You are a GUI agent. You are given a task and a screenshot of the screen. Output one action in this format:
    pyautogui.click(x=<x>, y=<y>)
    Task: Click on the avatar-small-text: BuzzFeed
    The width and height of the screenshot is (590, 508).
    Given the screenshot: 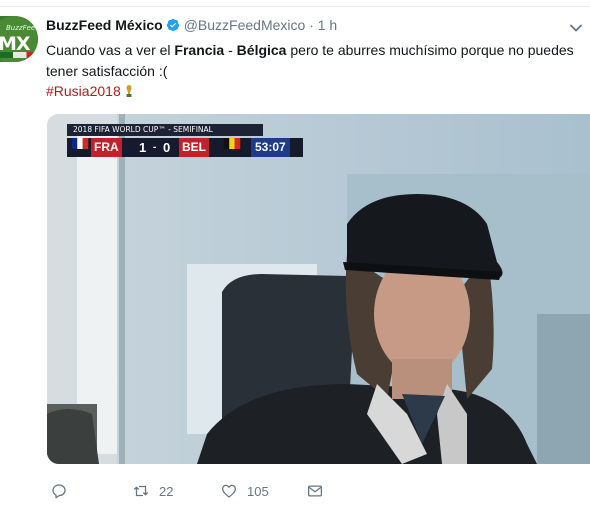 What is the action you would take?
    pyautogui.click(x=22, y=28)
    